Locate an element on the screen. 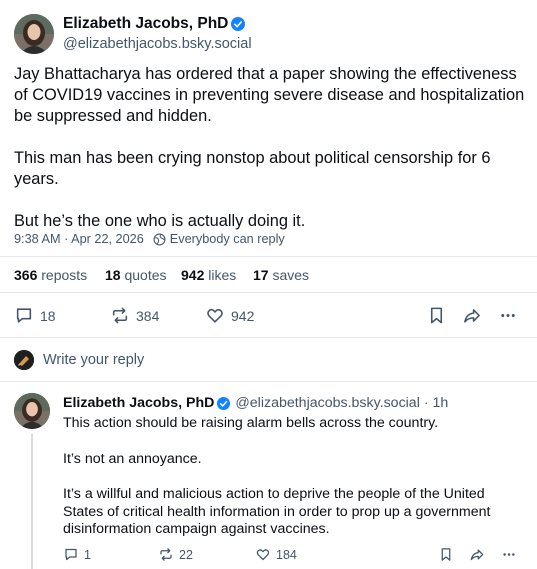 The height and width of the screenshot is (569, 537). likes-label: likes is located at coordinates (222, 275).